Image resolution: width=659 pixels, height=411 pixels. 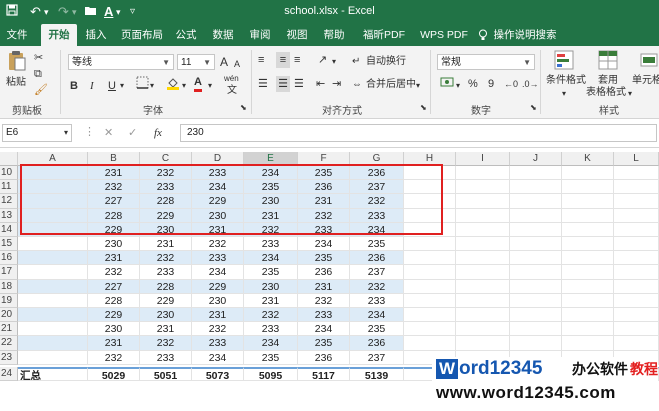 What do you see at coordinates (486, 62) in the screenshot?
I see `number-format-combo: 常规 ▼` at bounding box center [486, 62].